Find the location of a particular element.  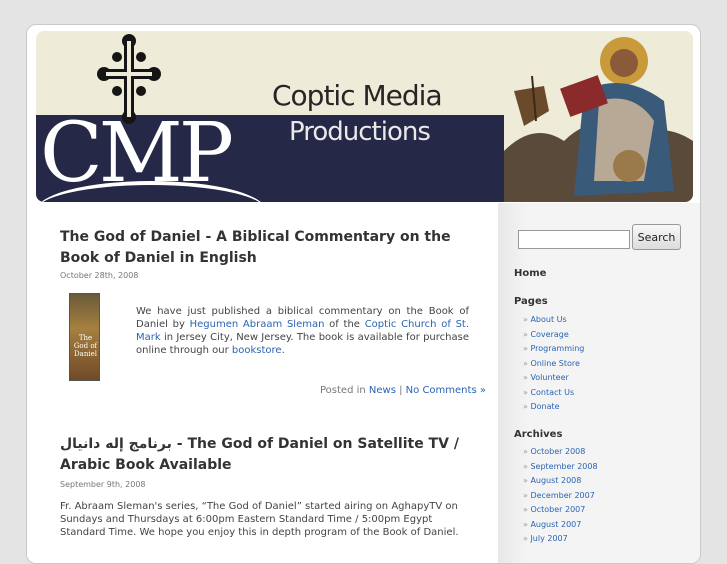

posted-in-label: Posted in is located at coordinates (344, 390).